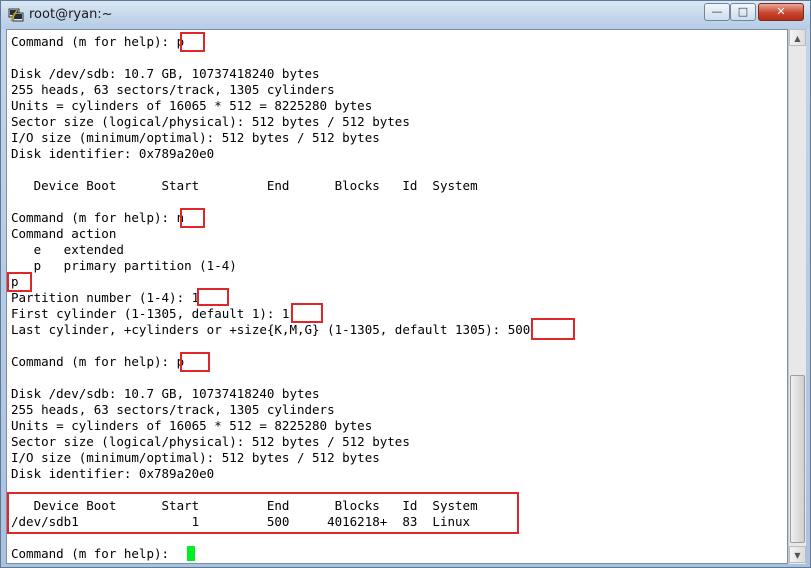  What do you see at coordinates (797, 459) in the screenshot?
I see `scrollbar-thumb` at bounding box center [797, 459].